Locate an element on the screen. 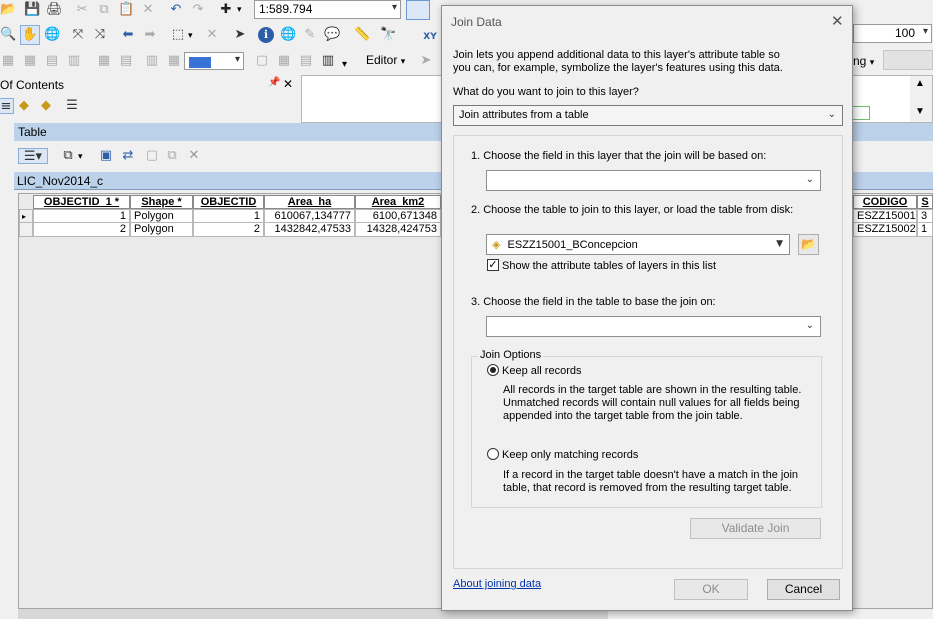  layout-icon-1: ▢ is located at coordinates (262, 61).